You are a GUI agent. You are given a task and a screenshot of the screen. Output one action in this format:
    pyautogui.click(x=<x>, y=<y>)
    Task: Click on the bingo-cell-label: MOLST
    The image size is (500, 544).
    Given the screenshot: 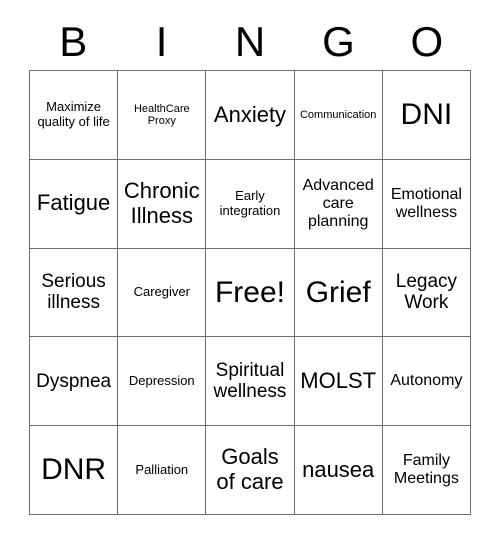 What is the action you would take?
    pyautogui.click(x=338, y=380)
    